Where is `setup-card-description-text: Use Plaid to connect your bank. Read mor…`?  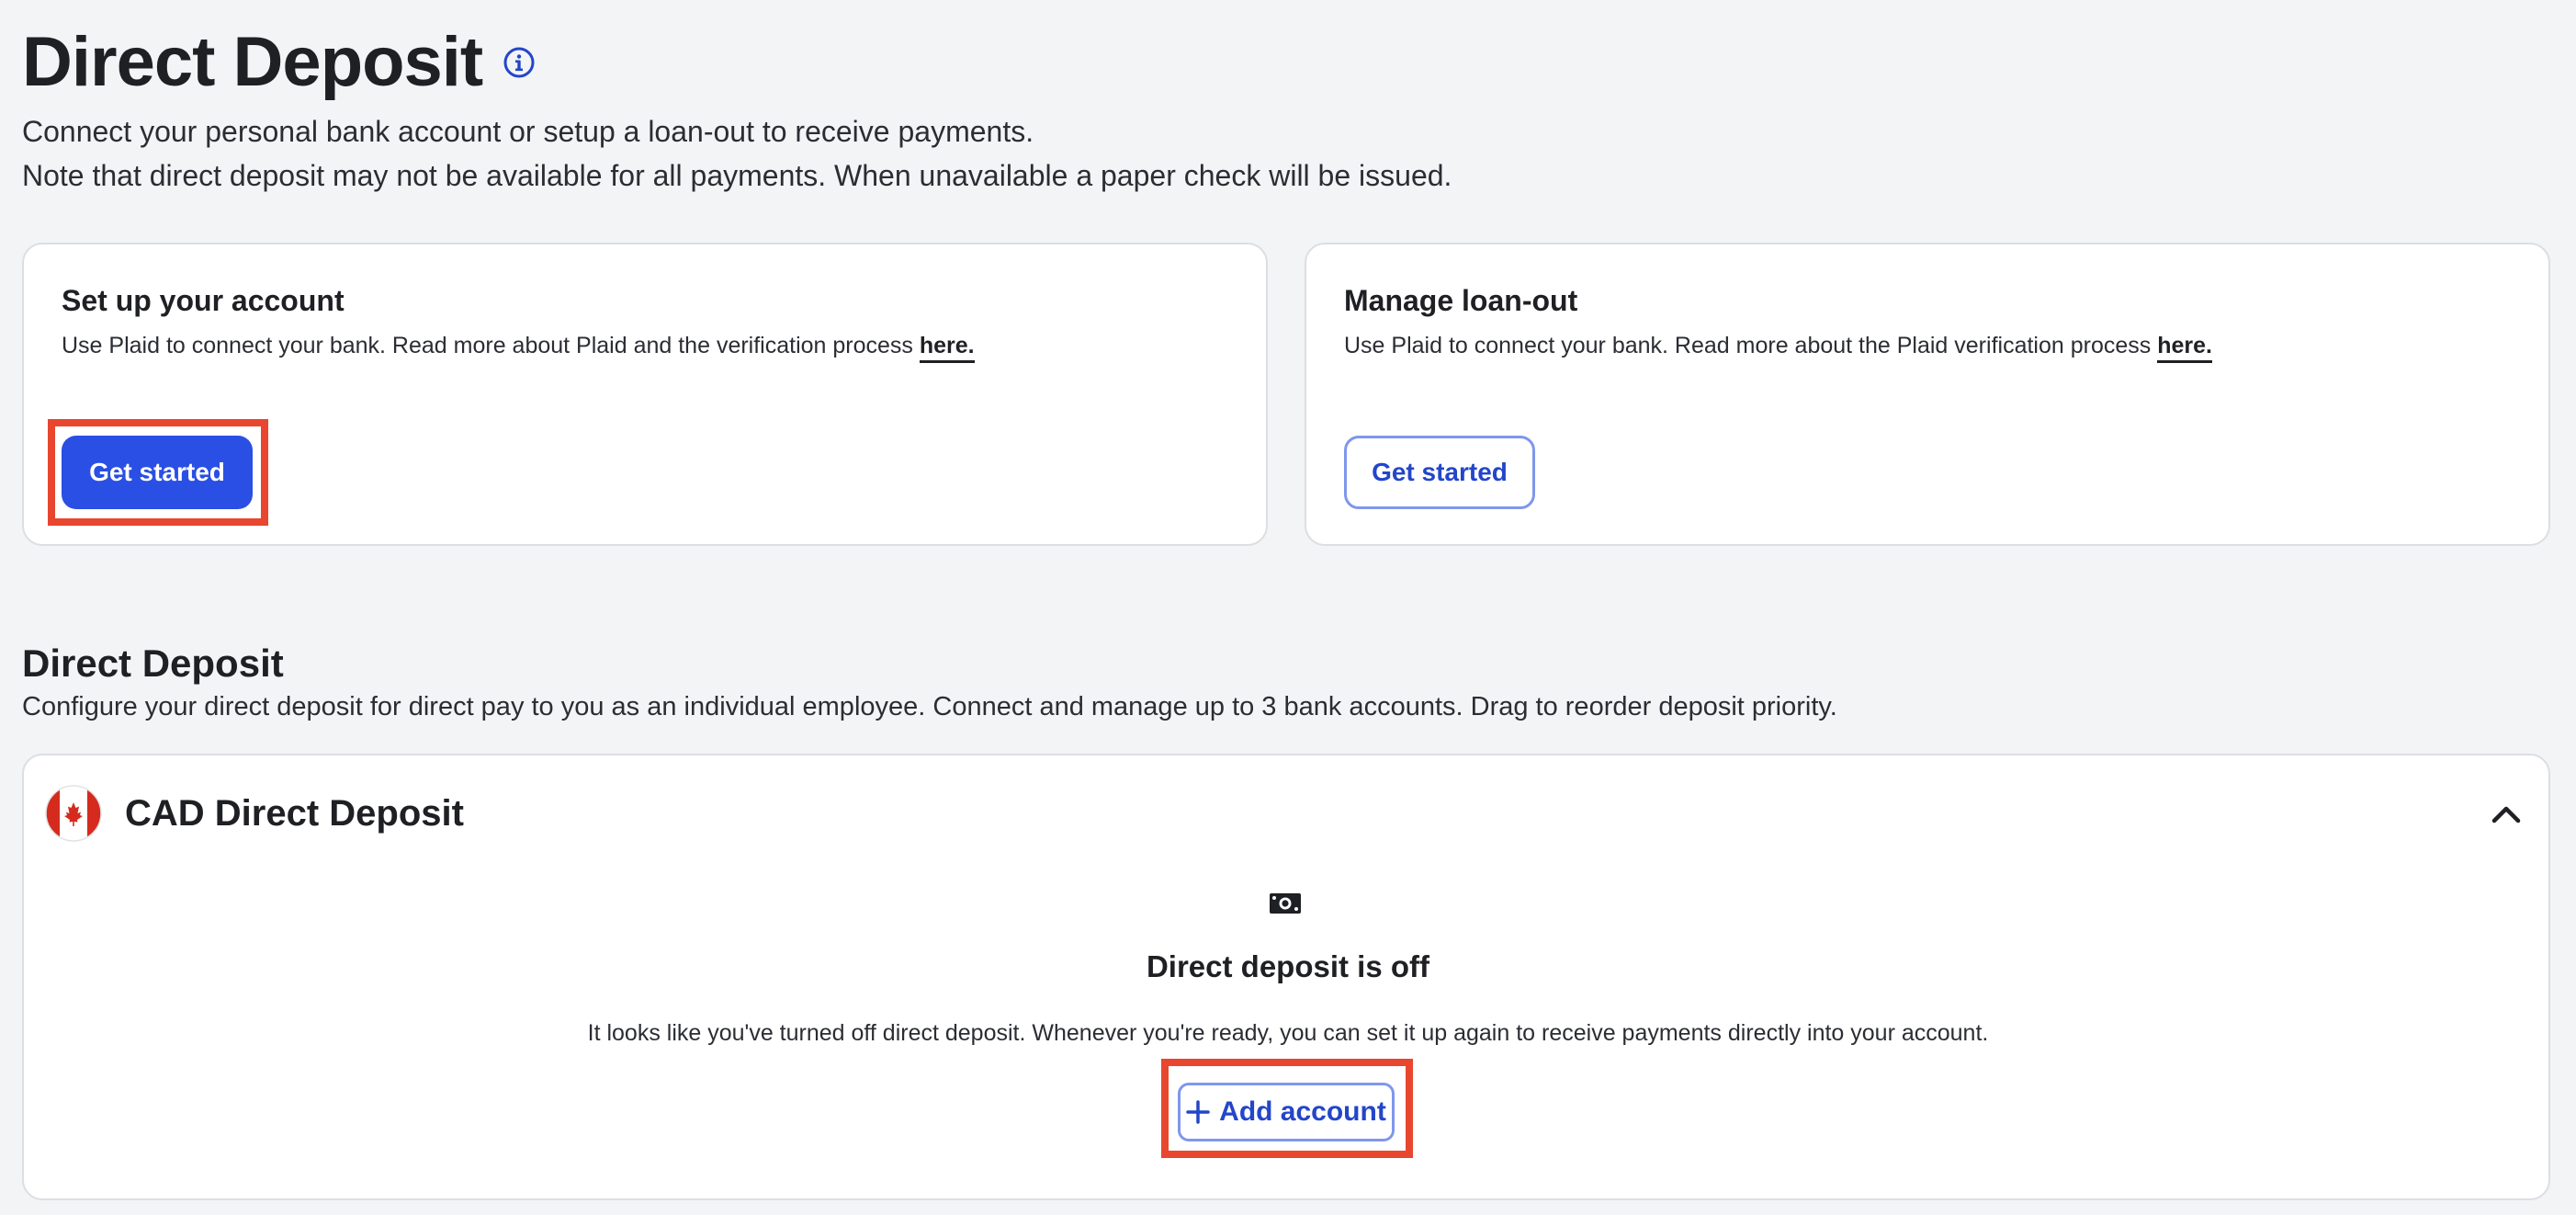
setup-card-description-text: Use Plaid to connect your bank. Read mor… is located at coordinates (487, 345).